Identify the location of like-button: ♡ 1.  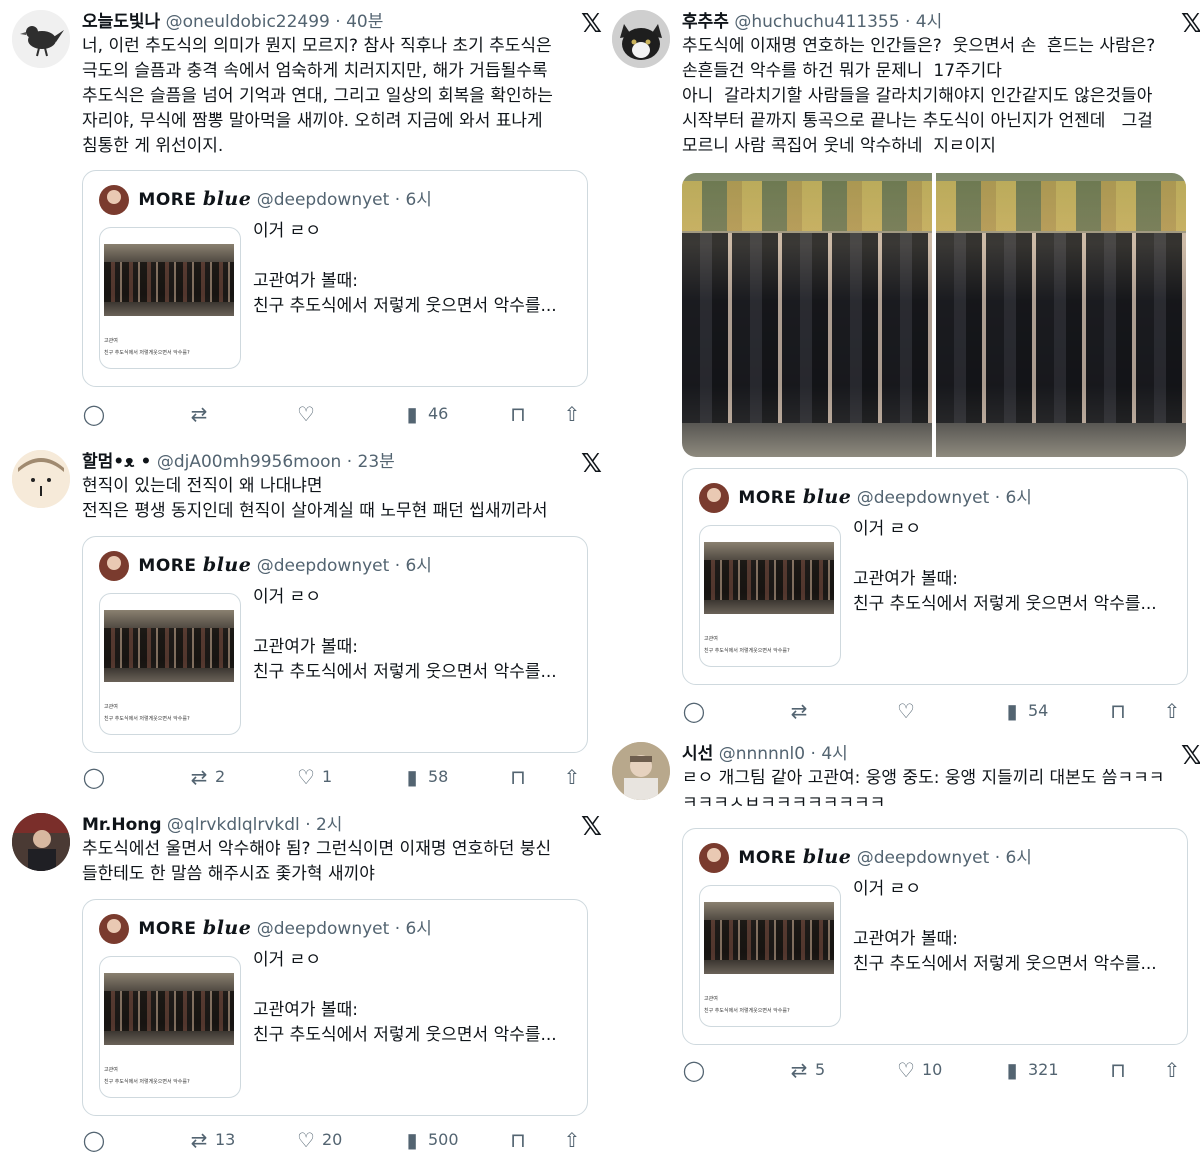
(313, 776).